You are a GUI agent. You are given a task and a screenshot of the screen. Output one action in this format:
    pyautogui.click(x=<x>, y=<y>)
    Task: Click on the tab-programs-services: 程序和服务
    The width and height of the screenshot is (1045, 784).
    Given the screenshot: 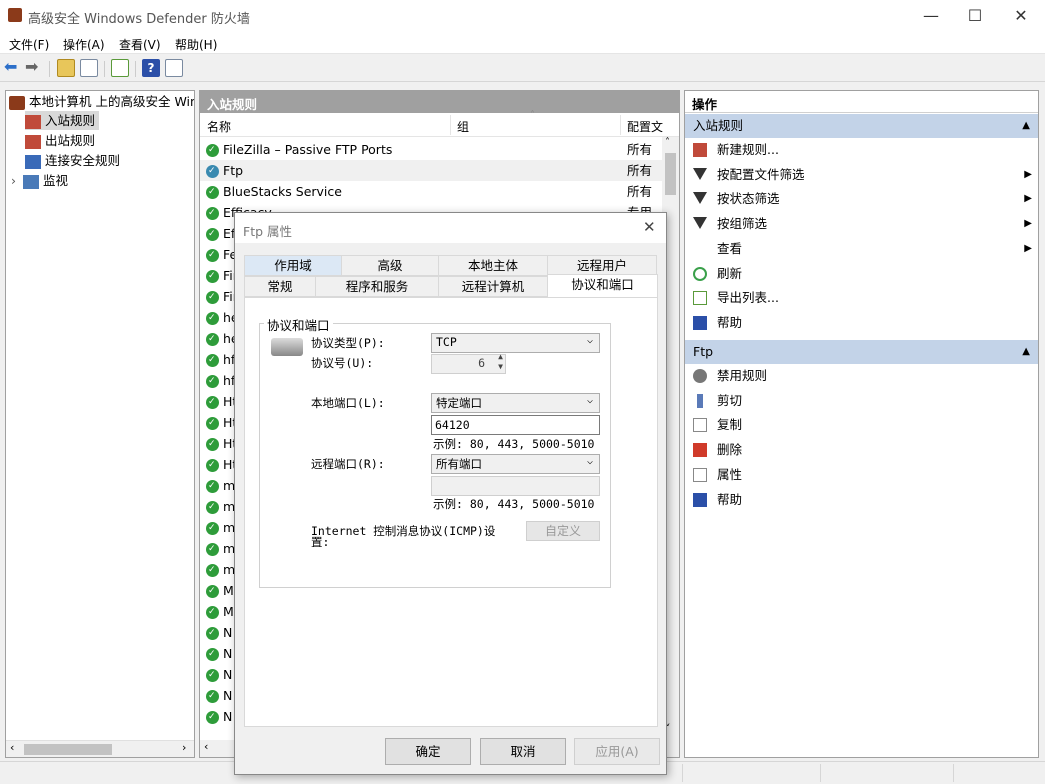 What is the action you would take?
    pyautogui.click(x=377, y=286)
    